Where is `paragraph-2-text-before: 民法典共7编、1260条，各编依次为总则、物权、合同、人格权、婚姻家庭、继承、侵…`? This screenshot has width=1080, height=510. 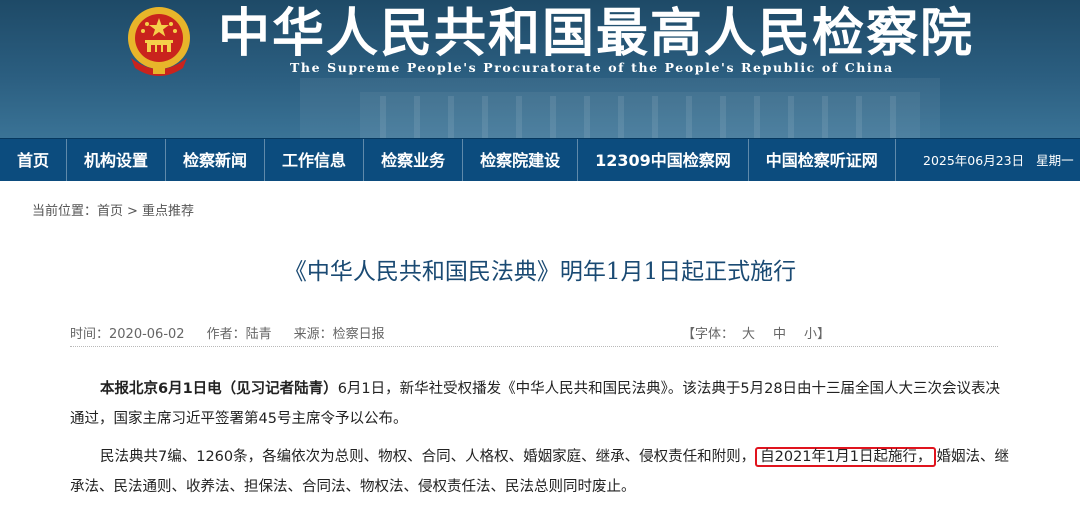 paragraph-2-text-before: 民法典共7编、1260条，各编依次为总则、物权、合同、人格权、婚姻家庭、继承、侵… is located at coordinates (428, 457).